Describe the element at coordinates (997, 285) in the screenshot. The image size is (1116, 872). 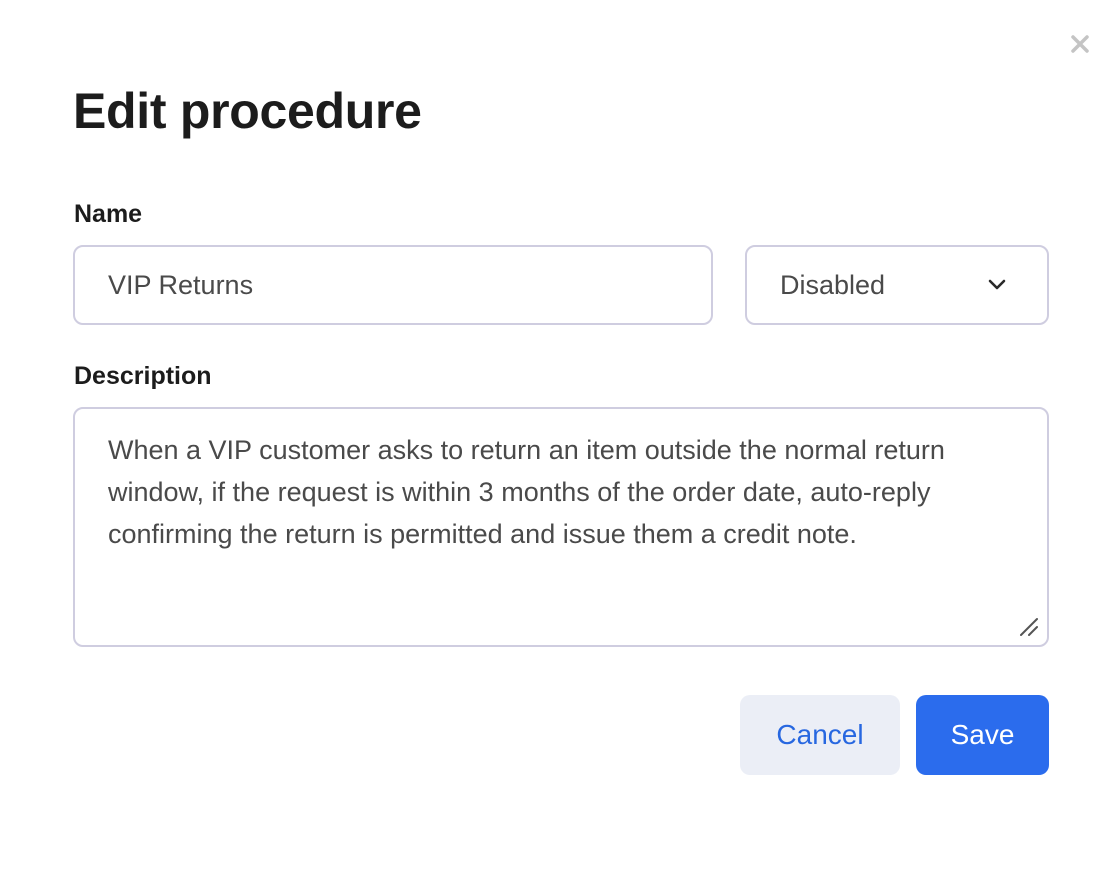
I see `chevron-down-icon` at that location.